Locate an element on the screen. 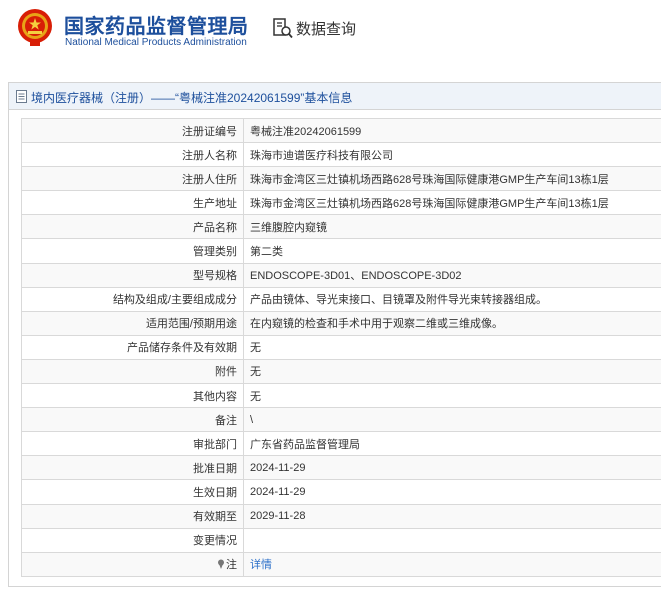 The image size is (661, 589). table-row: 注册人名称 珠海市迪谱医疗科技有限公司 is located at coordinates (341, 155).